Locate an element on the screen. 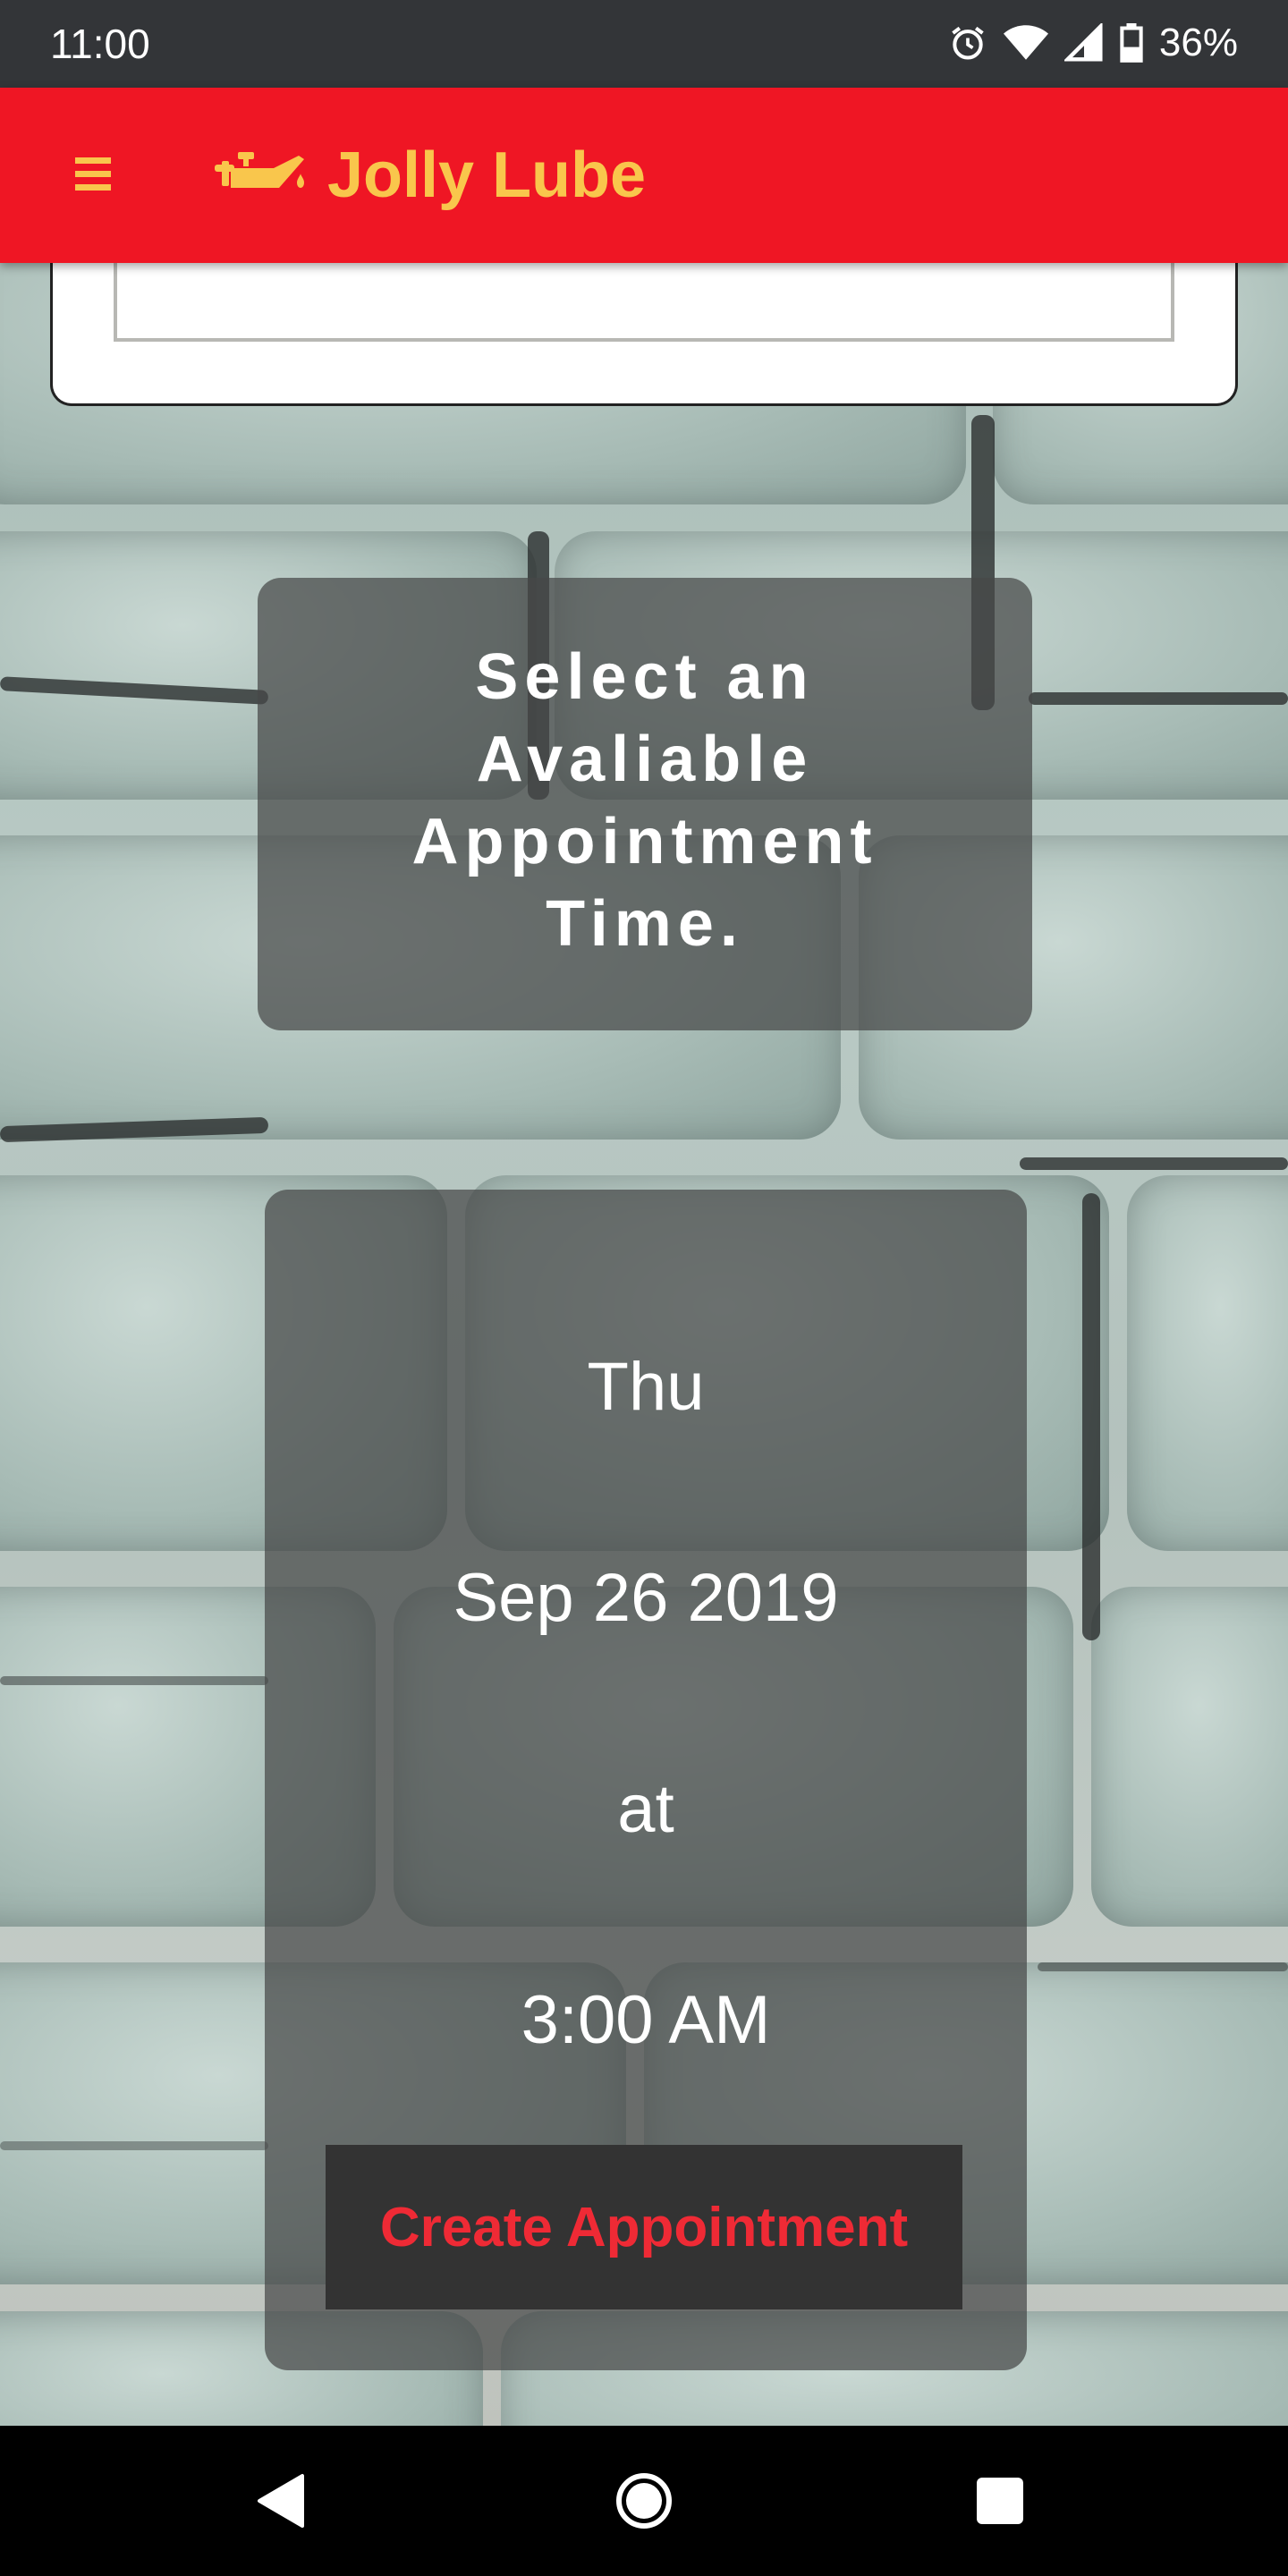 The image size is (1288, 2576). wifi-icon is located at coordinates (1025, 42).